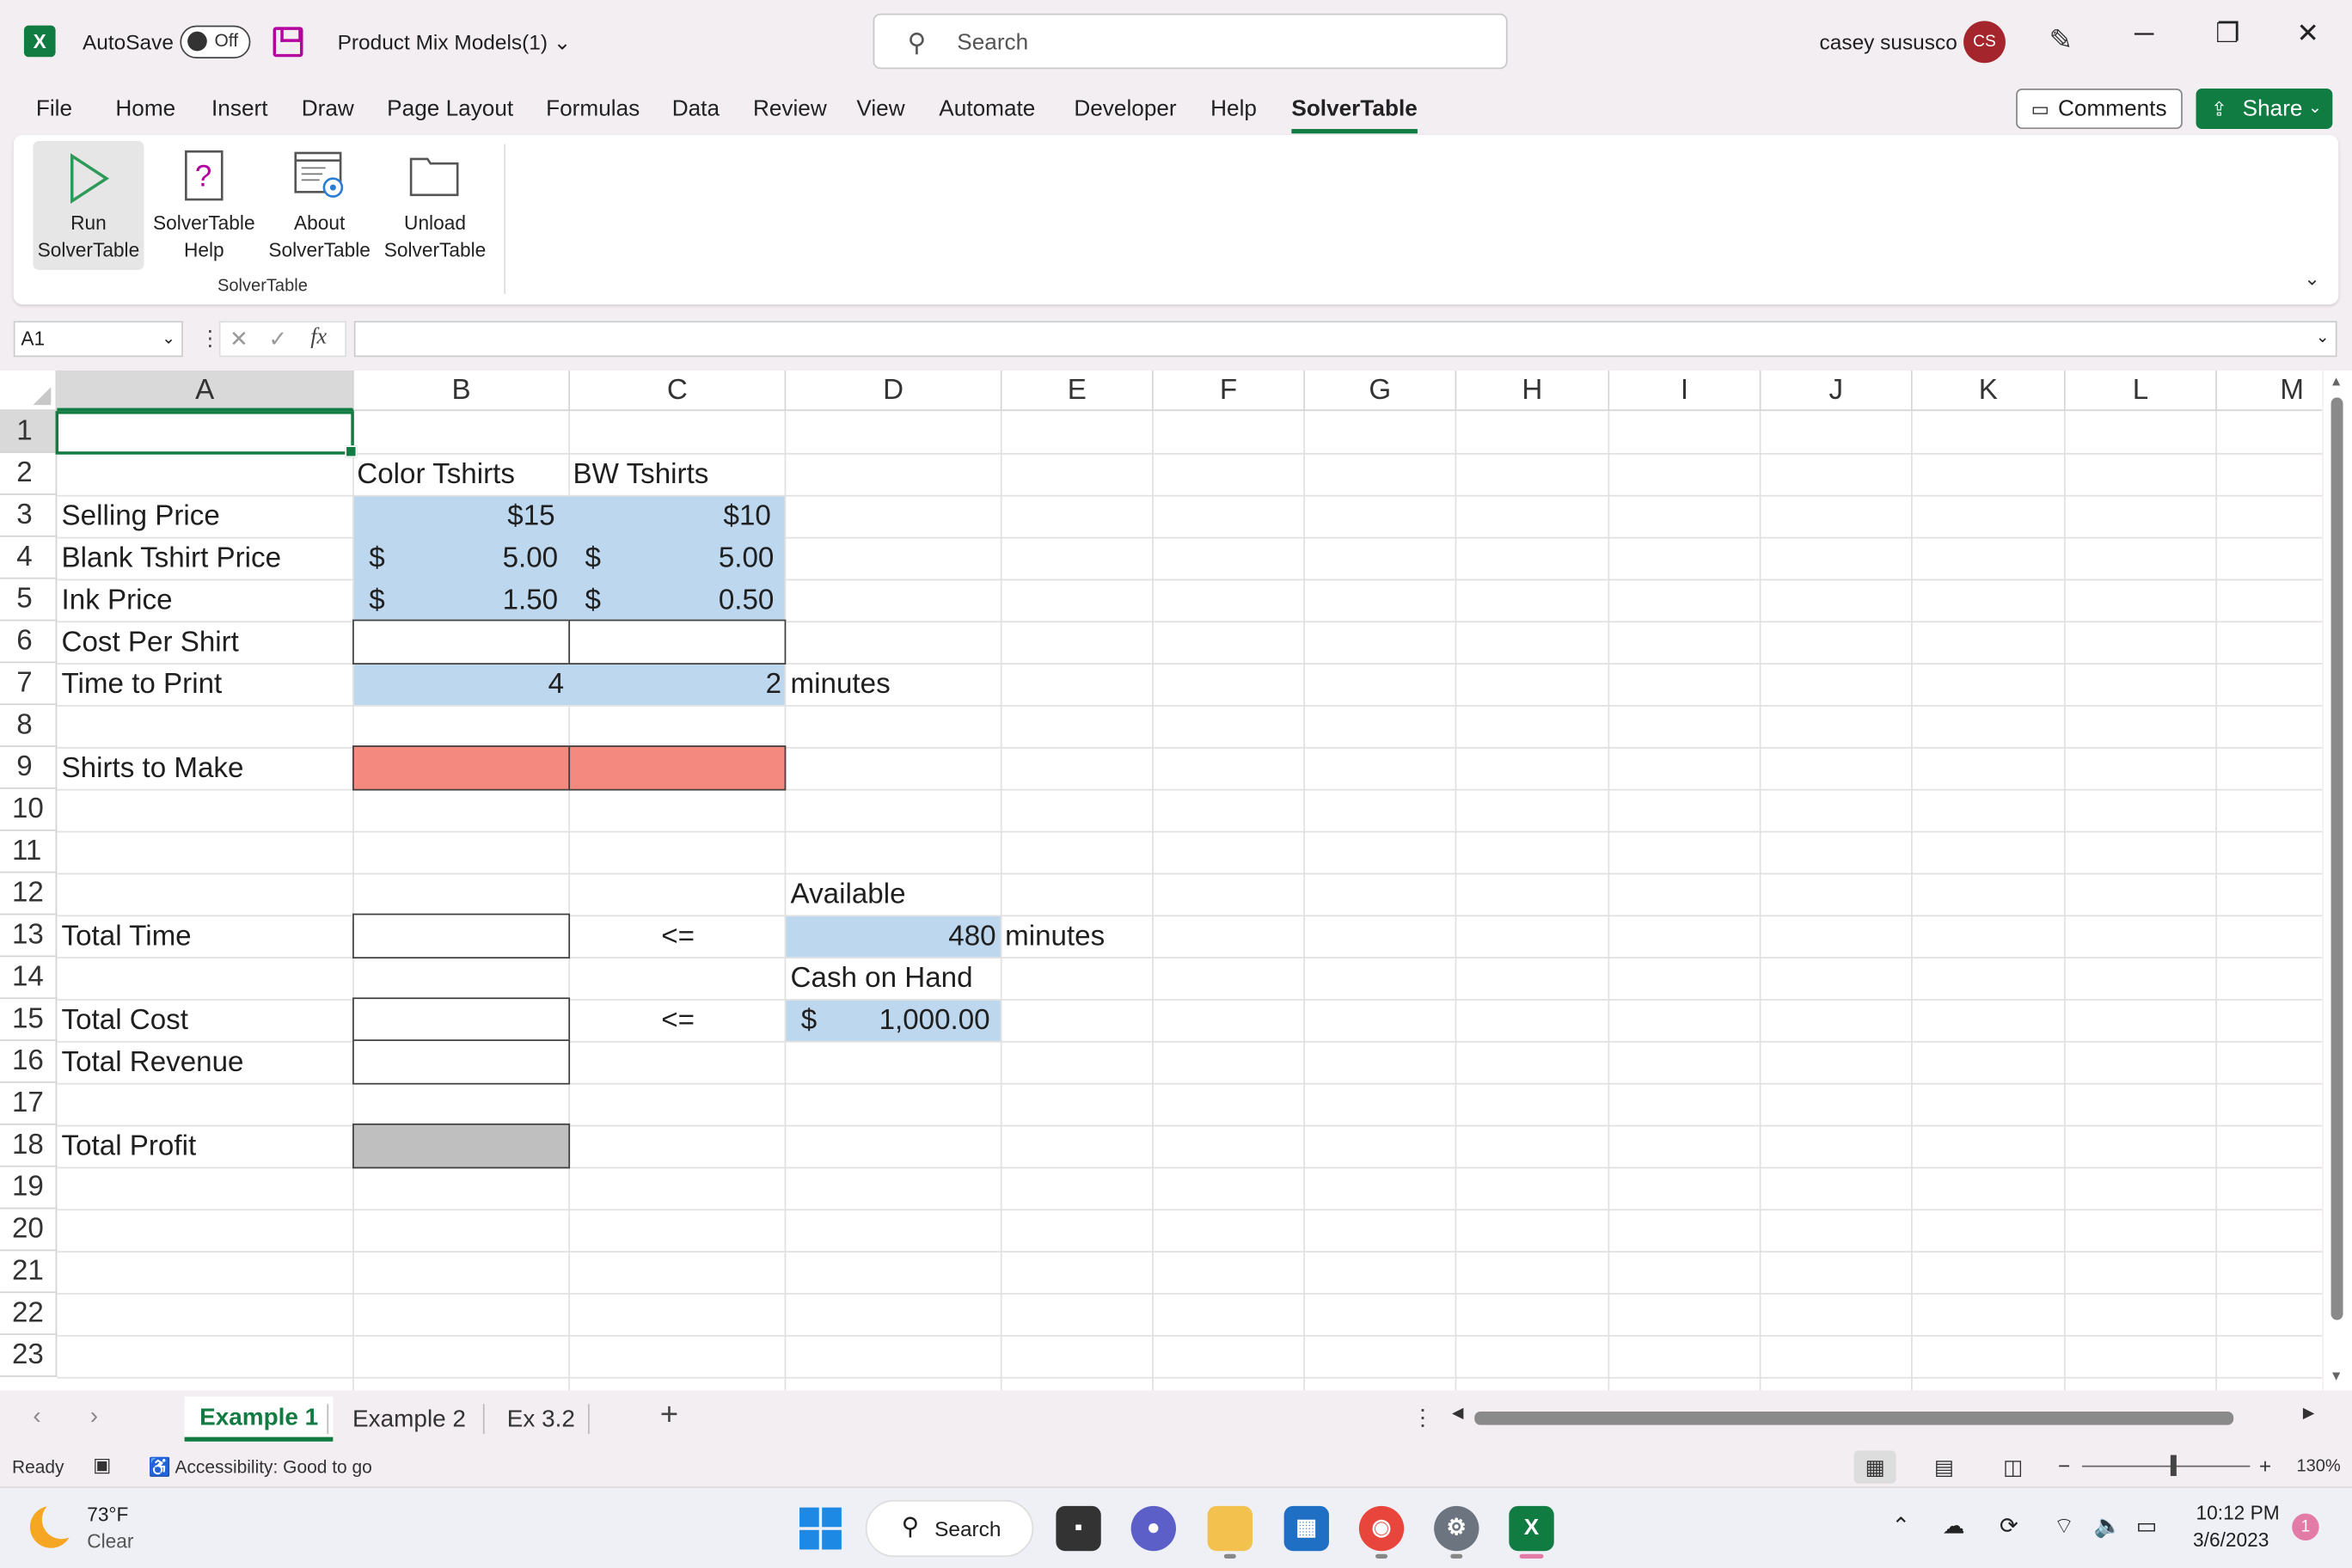 This screenshot has width=2352, height=1568. I want to click on sheet-tab-ex-3-2: Ex 3.2, so click(541, 1420).